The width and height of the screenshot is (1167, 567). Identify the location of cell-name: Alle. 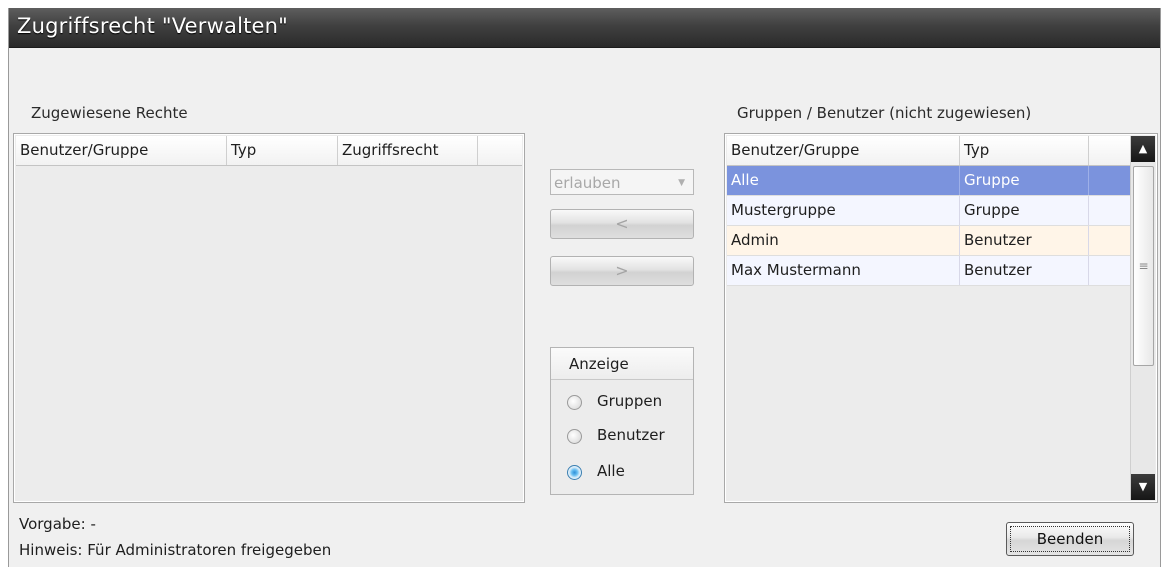
(843, 180).